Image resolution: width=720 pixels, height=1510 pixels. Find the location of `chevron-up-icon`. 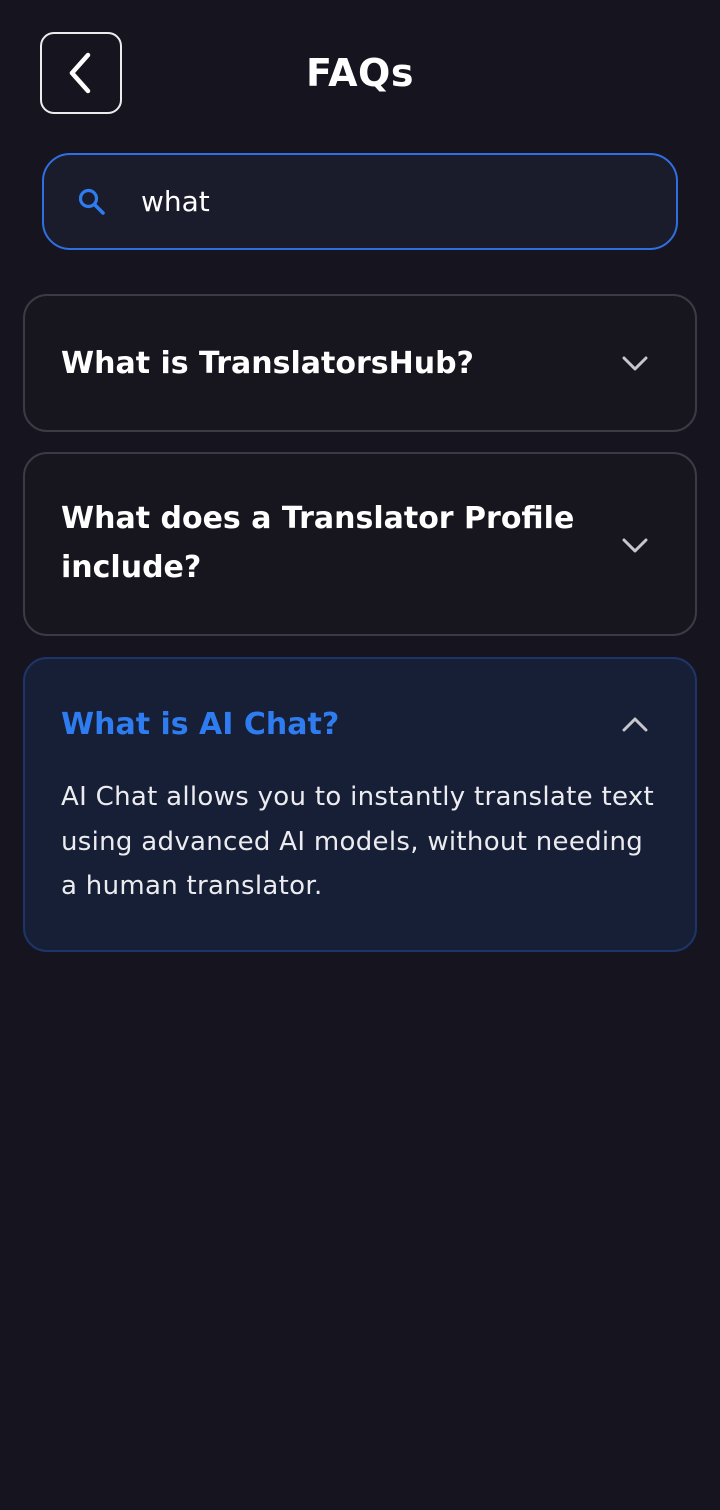

chevron-up-icon is located at coordinates (635, 725).